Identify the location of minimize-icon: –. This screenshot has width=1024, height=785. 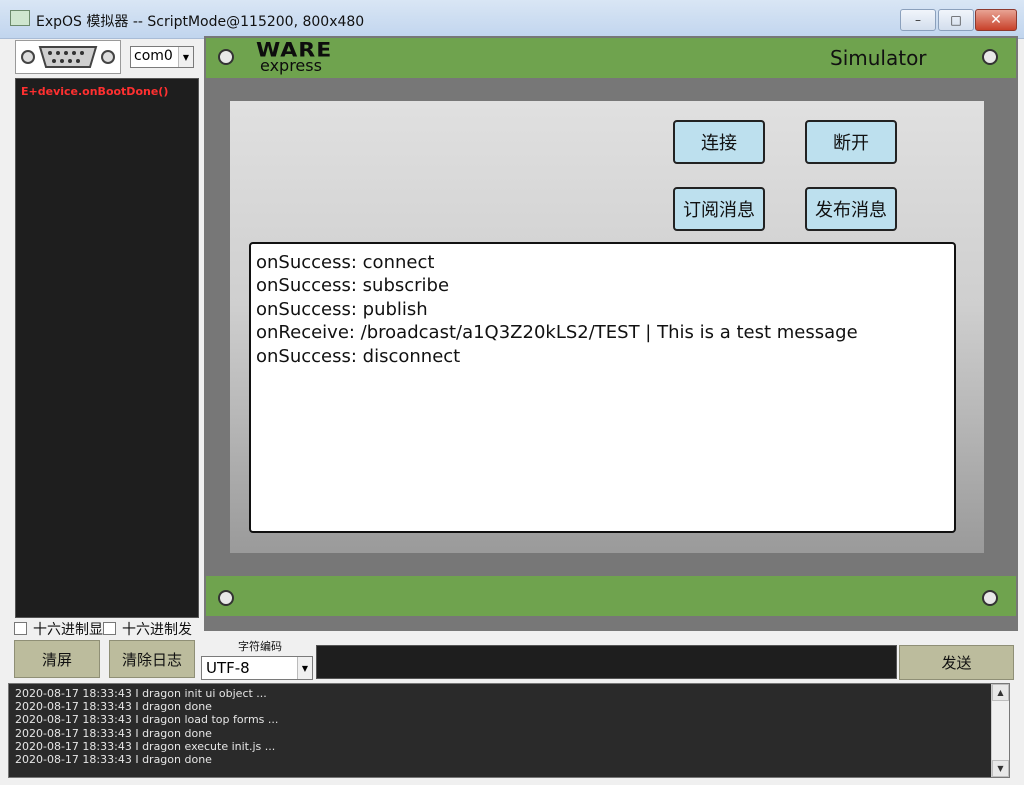
(918, 20).